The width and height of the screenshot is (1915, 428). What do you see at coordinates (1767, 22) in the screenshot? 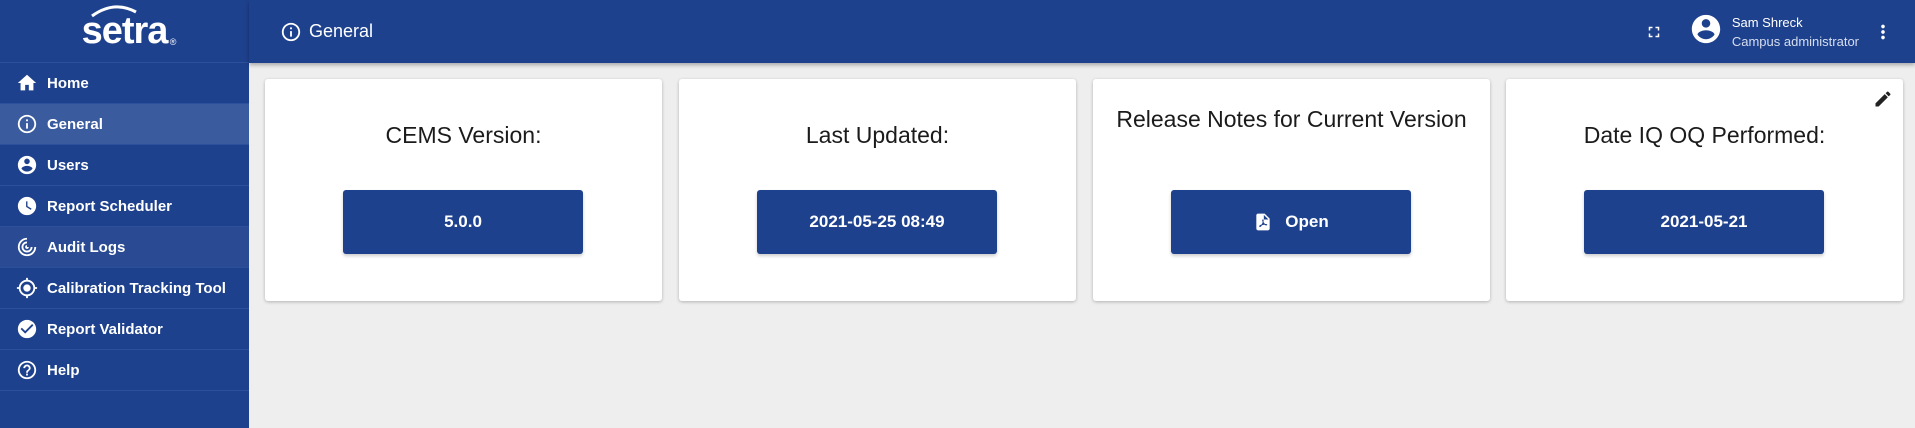
I see `user-name: Sam Shreck` at bounding box center [1767, 22].